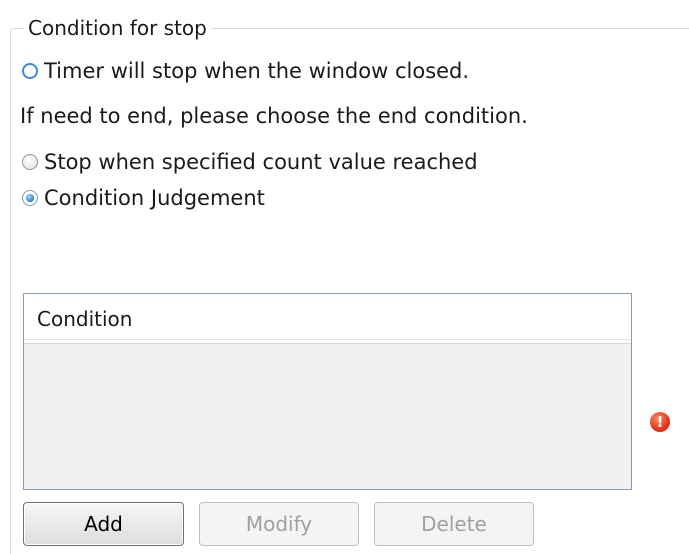 Image resolution: width=689 pixels, height=554 pixels. What do you see at coordinates (103, 524) in the screenshot?
I see `add-button: Add` at bounding box center [103, 524].